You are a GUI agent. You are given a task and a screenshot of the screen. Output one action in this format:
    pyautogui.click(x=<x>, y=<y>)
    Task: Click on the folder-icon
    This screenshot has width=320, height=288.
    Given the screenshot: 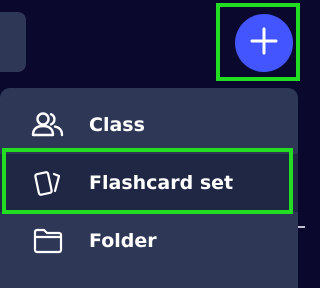 What is the action you would take?
    pyautogui.click(x=48, y=241)
    